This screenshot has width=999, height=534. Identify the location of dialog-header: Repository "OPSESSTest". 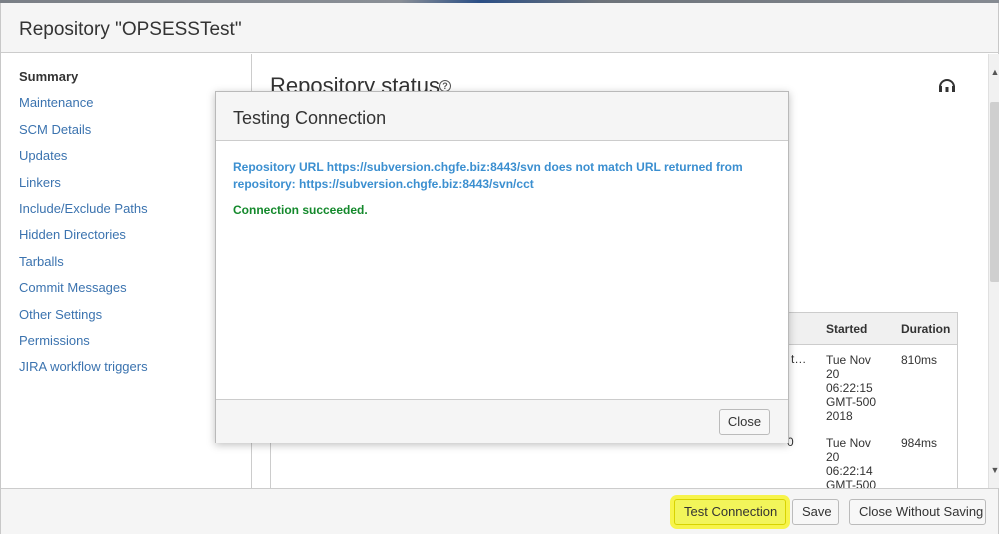
(499, 28).